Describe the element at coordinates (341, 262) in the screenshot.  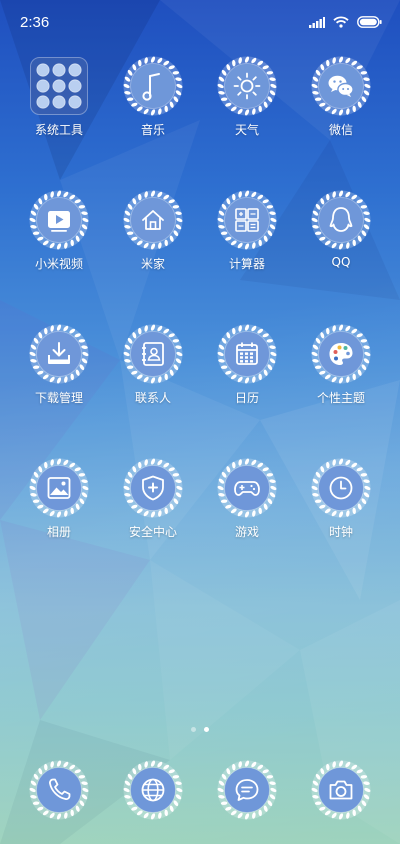
I see `app-label: QQ` at that location.